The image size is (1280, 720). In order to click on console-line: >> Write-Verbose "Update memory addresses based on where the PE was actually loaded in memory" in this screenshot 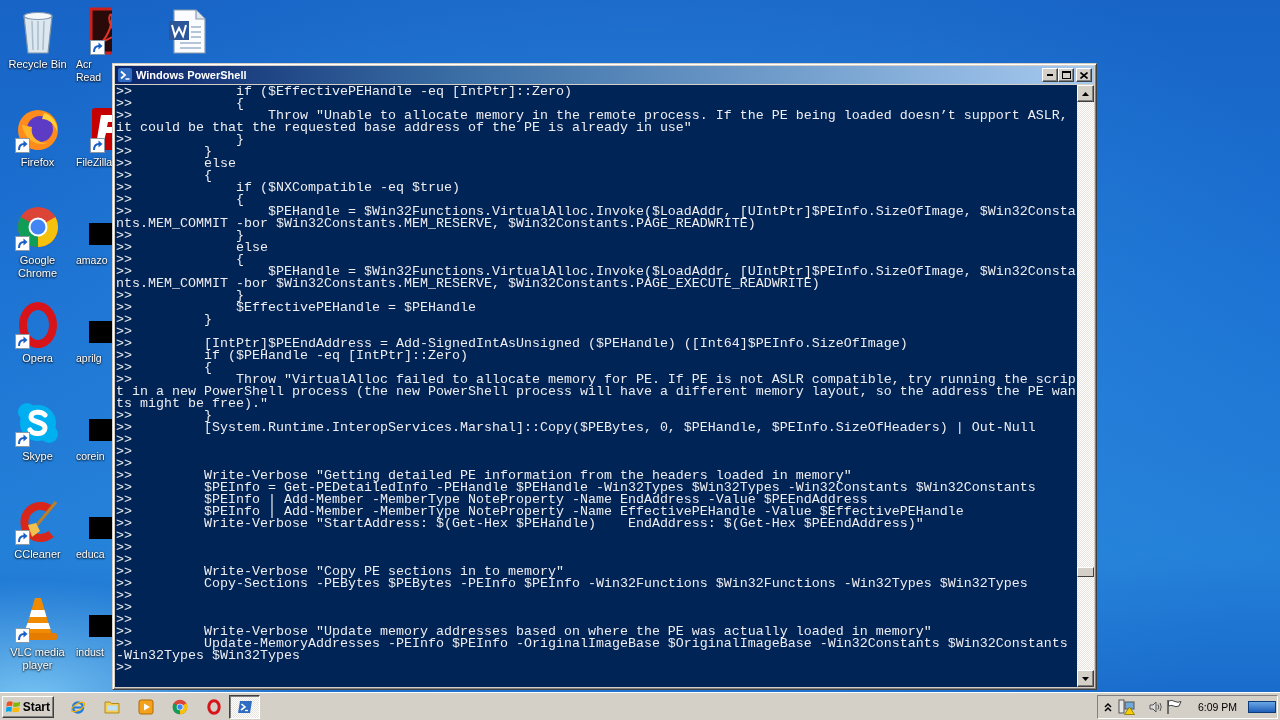, I will do `click(524, 632)`.